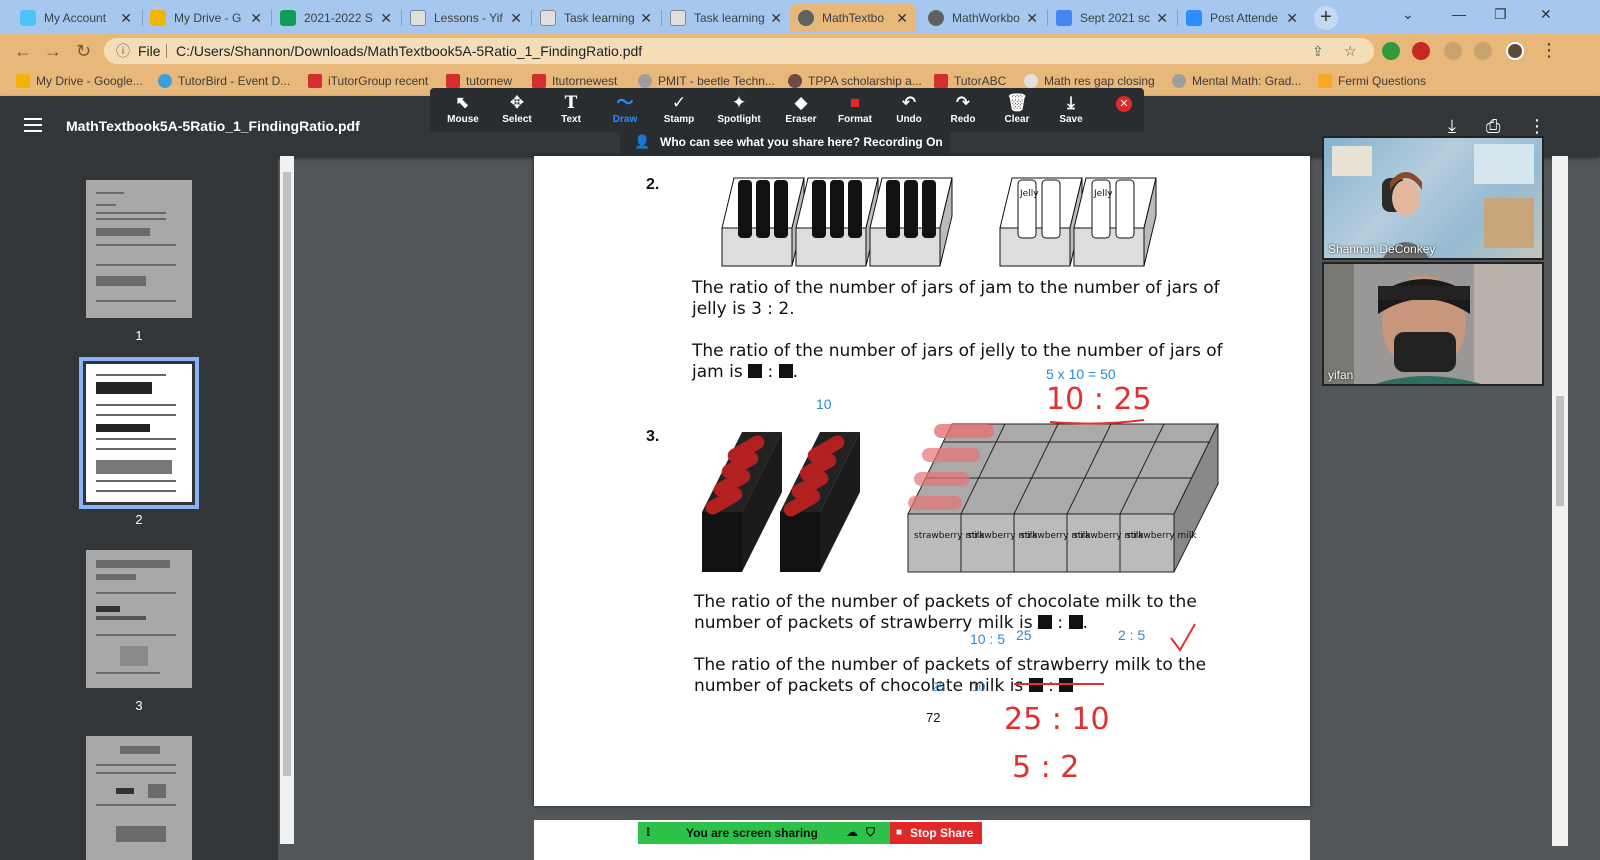  What do you see at coordinates (123, 51) in the screenshot?
I see `info-icon: ⓘ` at bounding box center [123, 51].